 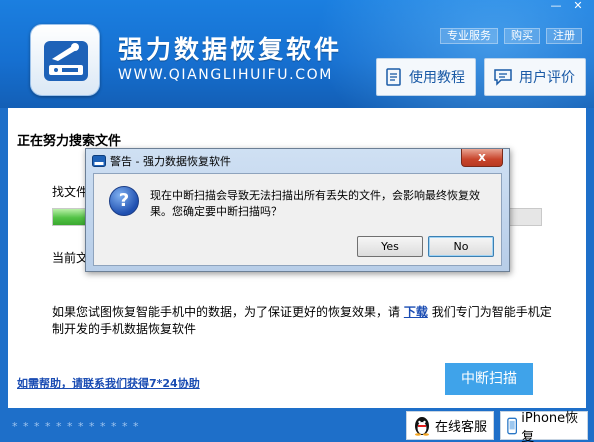 What do you see at coordinates (461, 246) in the screenshot?
I see `no-button: No` at bounding box center [461, 246].